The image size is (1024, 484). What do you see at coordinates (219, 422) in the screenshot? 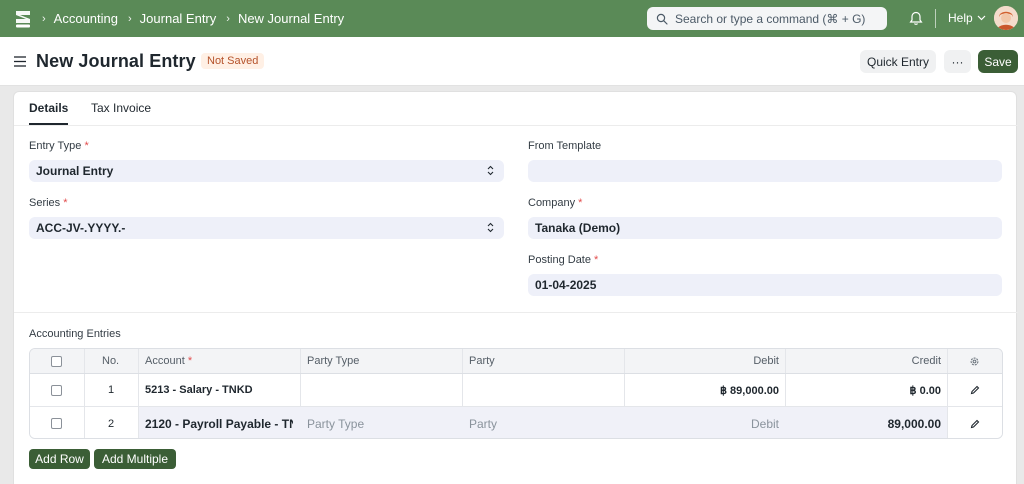
I see `account-input: 2120 - Payroll Payable - TNKD` at bounding box center [219, 422].